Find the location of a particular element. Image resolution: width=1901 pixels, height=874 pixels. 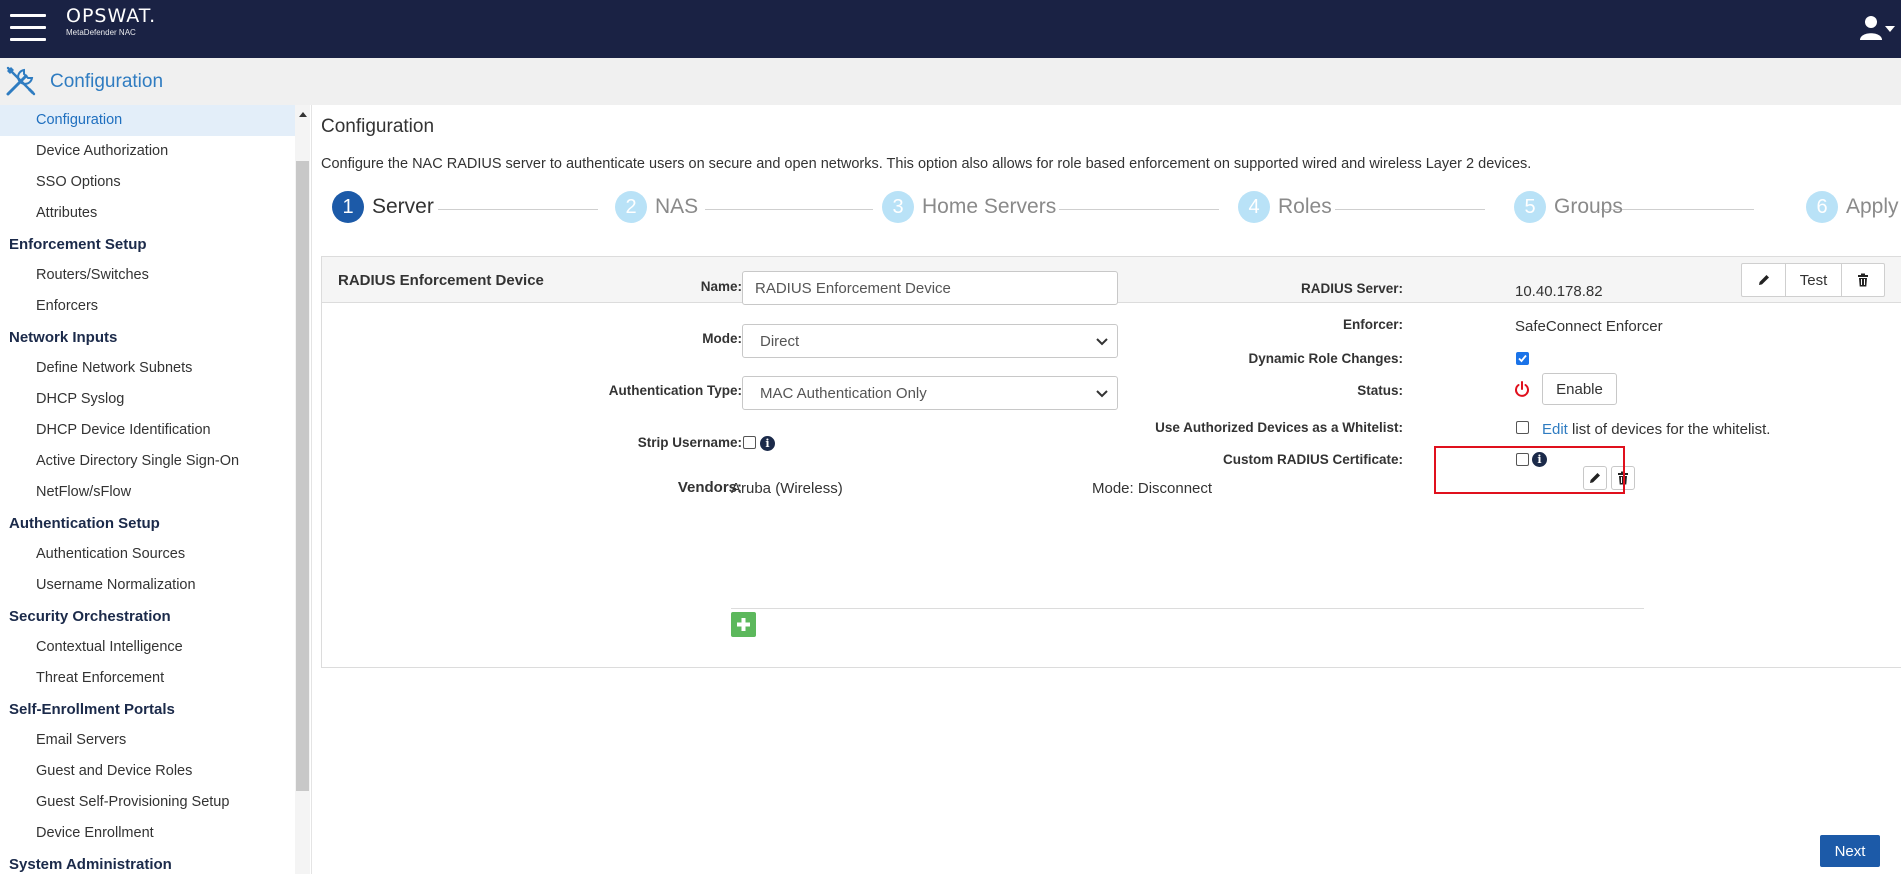

whitelist-checkbox is located at coordinates (1522, 427).